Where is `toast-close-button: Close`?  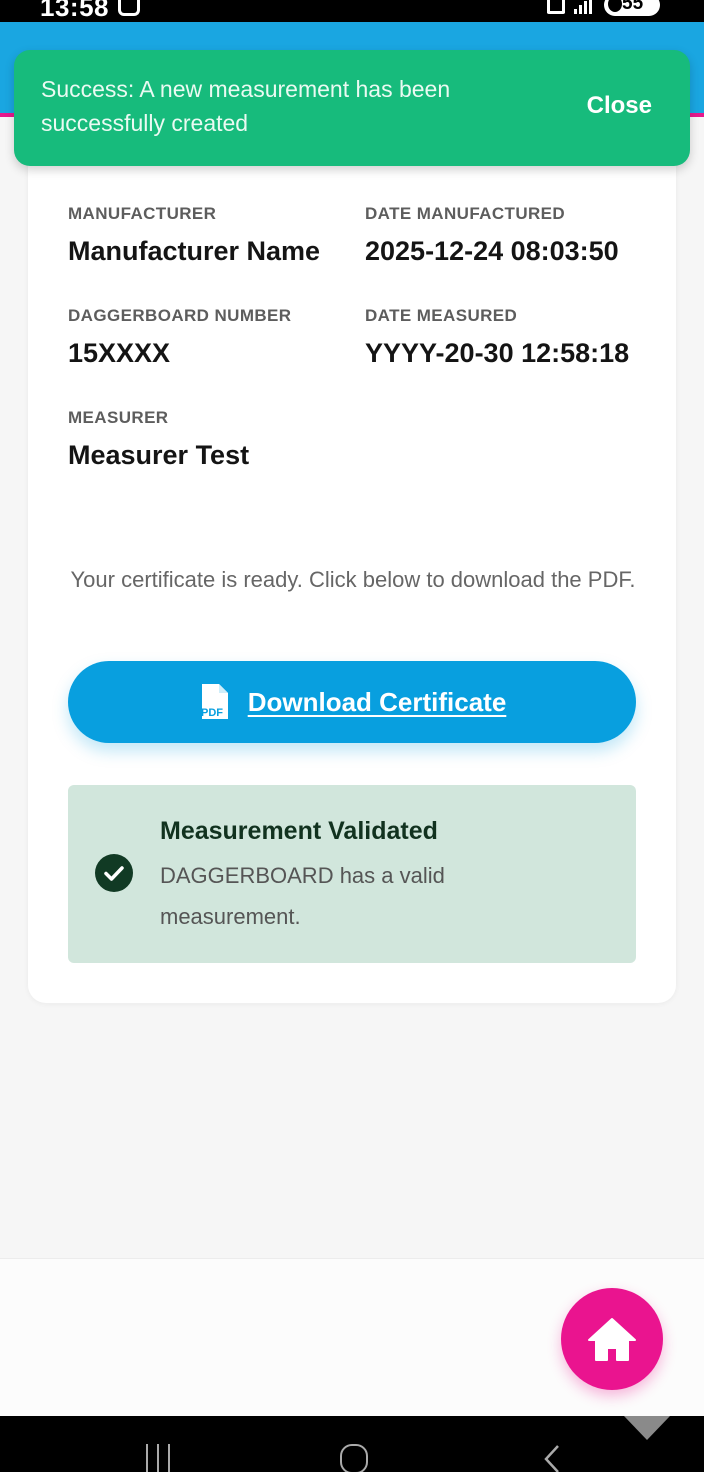 toast-close-button: Close is located at coordinates (619, 106).